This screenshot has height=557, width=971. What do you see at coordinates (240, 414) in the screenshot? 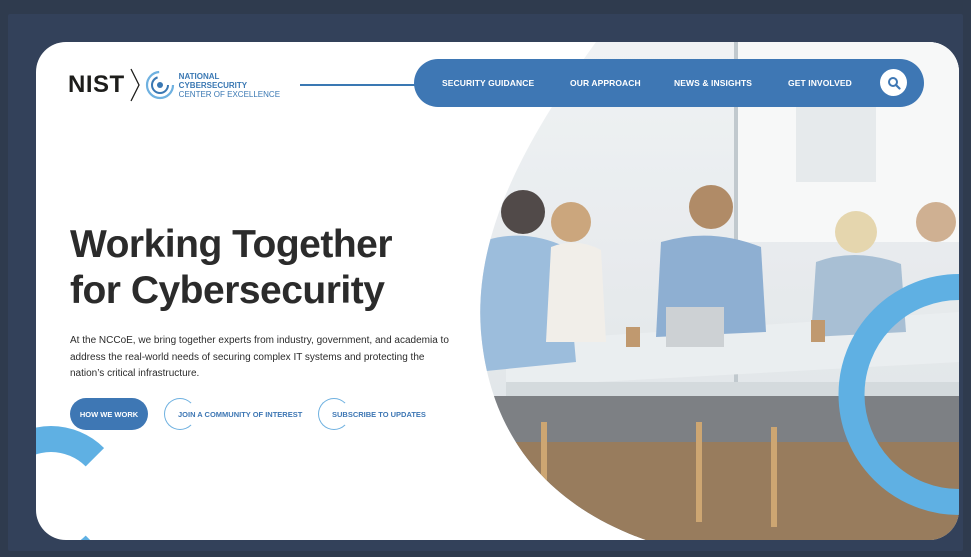
I see `join-community-label: JOIN A COMMUNITY OF INTEREST` at bounding box center [240, 414].